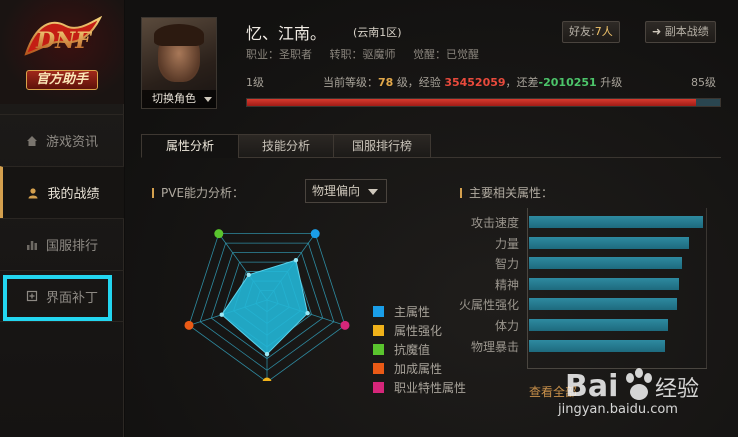 The height and width of the screenshot is (437, 738). I want to click on friends-count: 7人, so click(603, 31).